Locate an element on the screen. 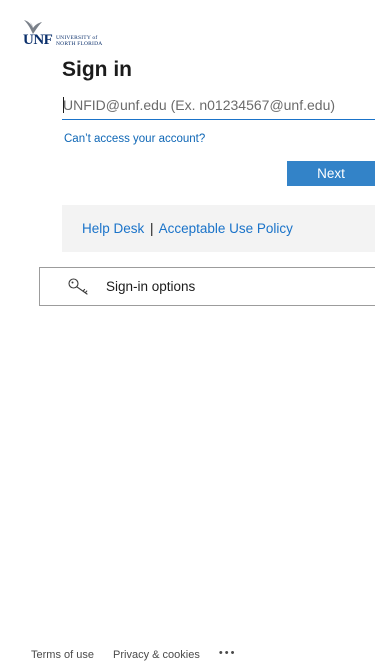  acceptable-use-policy-link: Acceptable Use Policy is located at coordinates (226, 228).